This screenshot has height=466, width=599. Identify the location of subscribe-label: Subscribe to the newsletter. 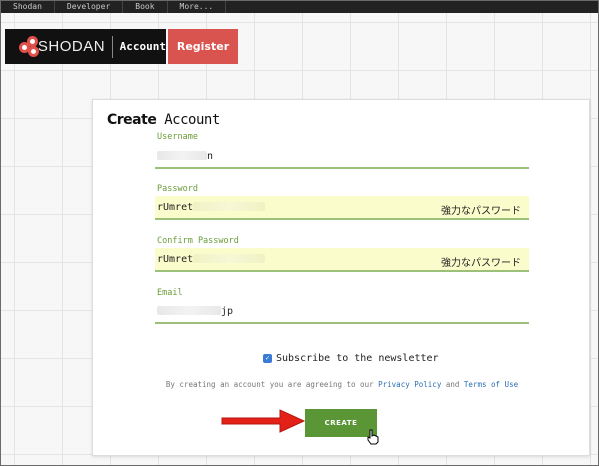
(357, 358).